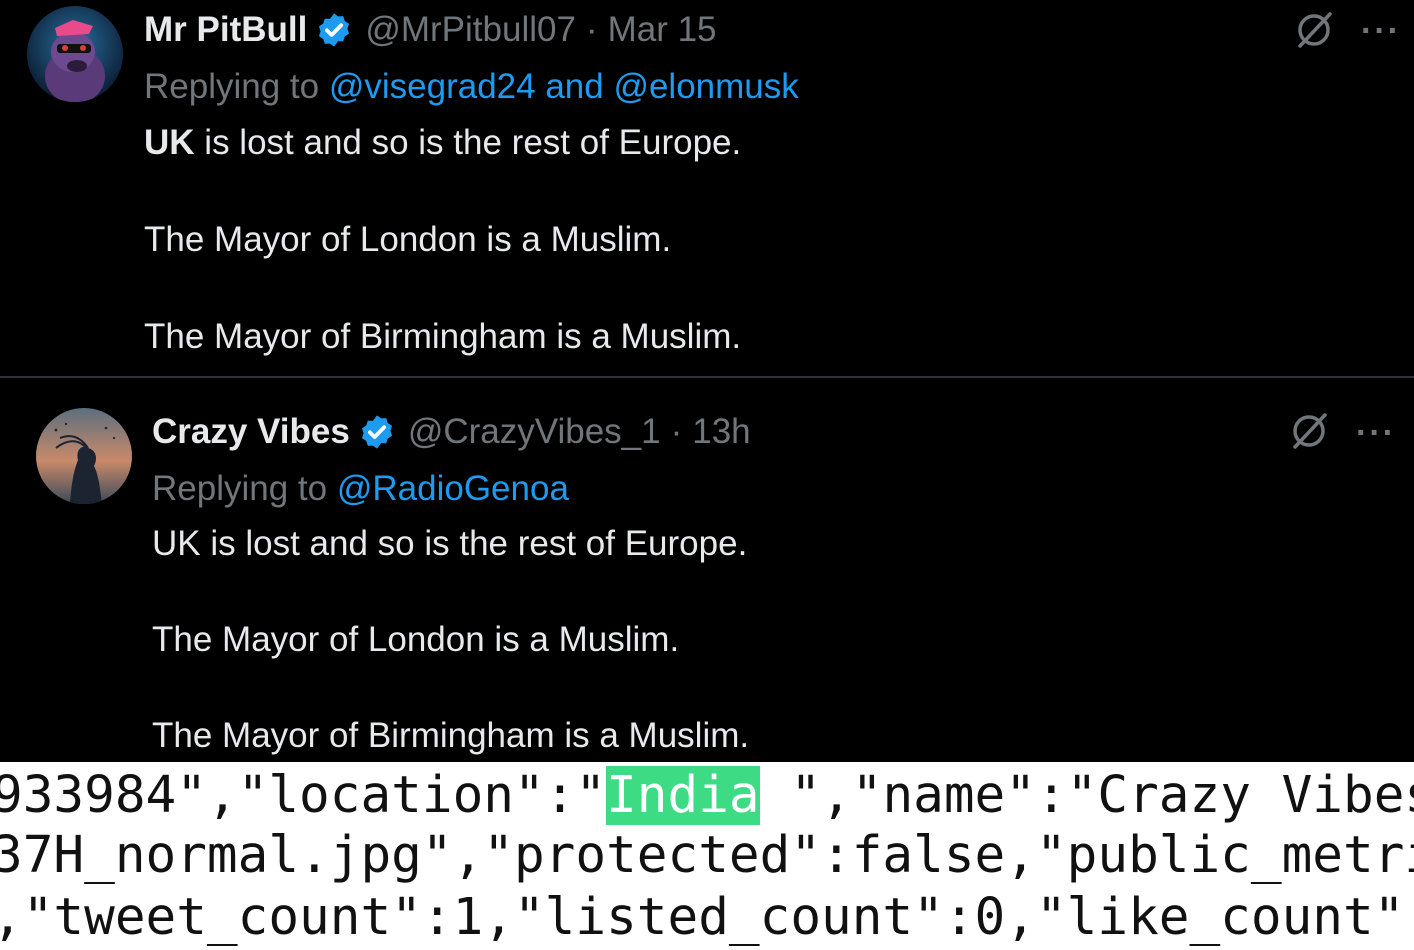 This screenshot has width=1414, height=950. I want to click on display-name: Crazy Vibes, so click(251, 432).